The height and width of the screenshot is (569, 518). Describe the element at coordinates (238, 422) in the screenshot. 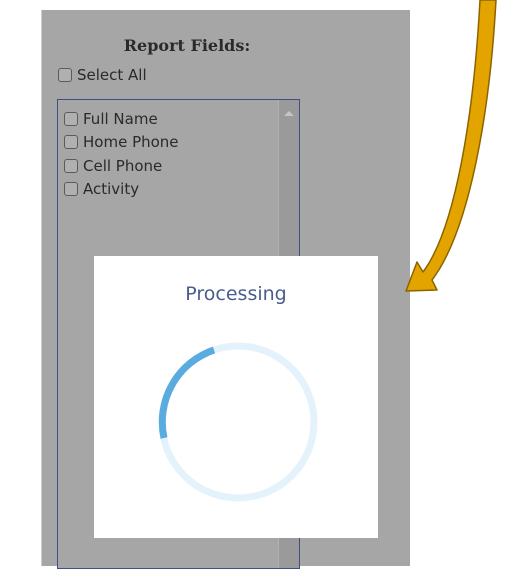

I see `loading-spinner-icon` at that location.